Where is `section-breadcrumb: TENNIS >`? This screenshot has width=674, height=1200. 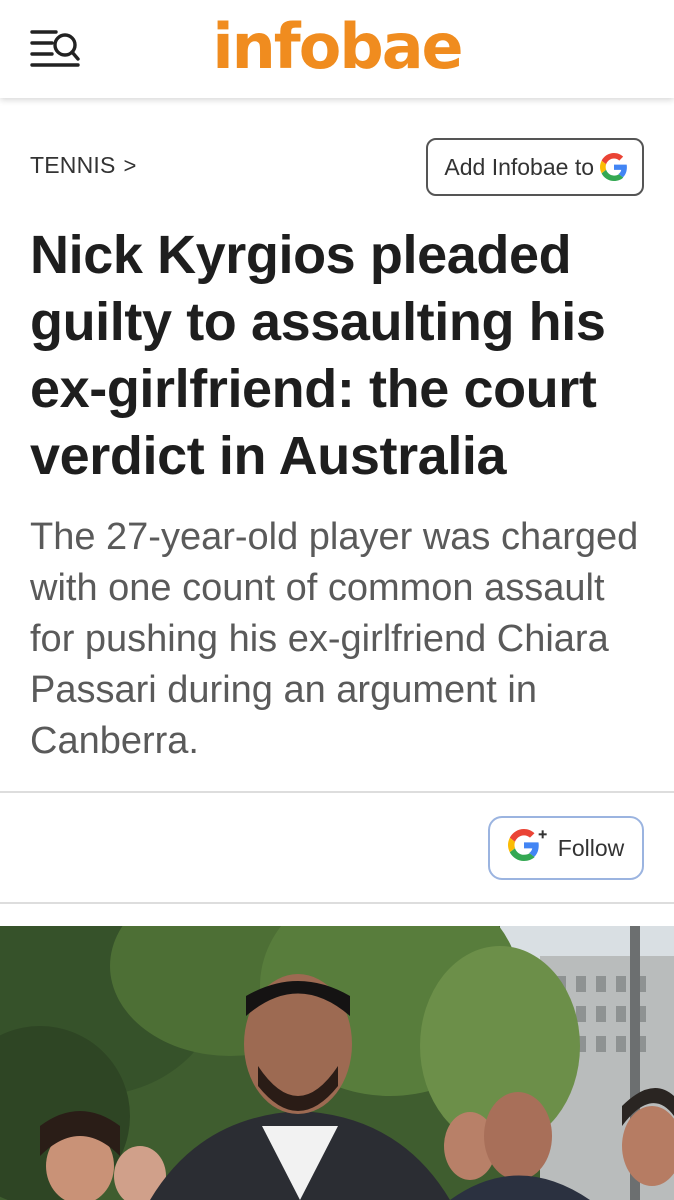
section-breadcrumb: TENNIS > is located at coordinates (83, 165).